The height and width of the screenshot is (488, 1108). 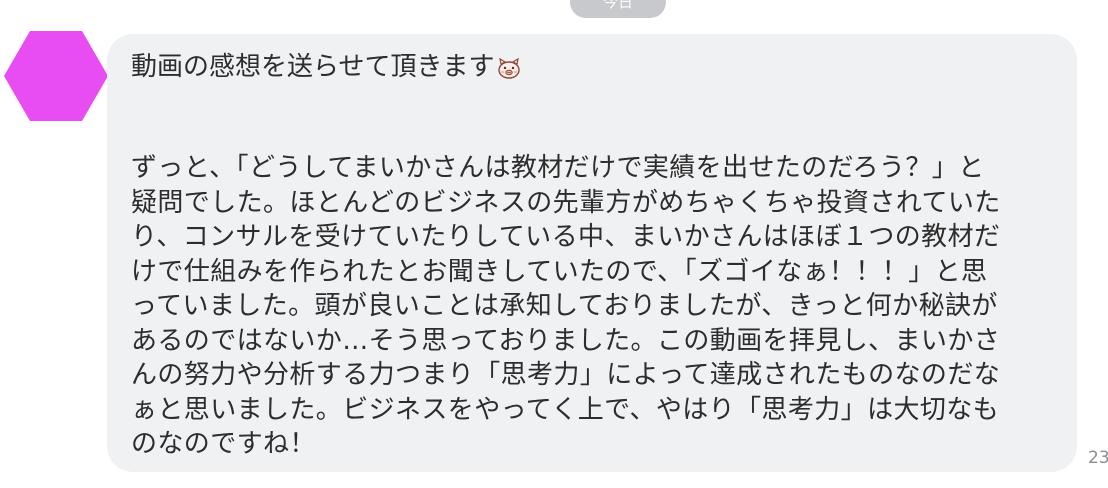 I want to click on pig-face-icon, so click(x=509, y=68).